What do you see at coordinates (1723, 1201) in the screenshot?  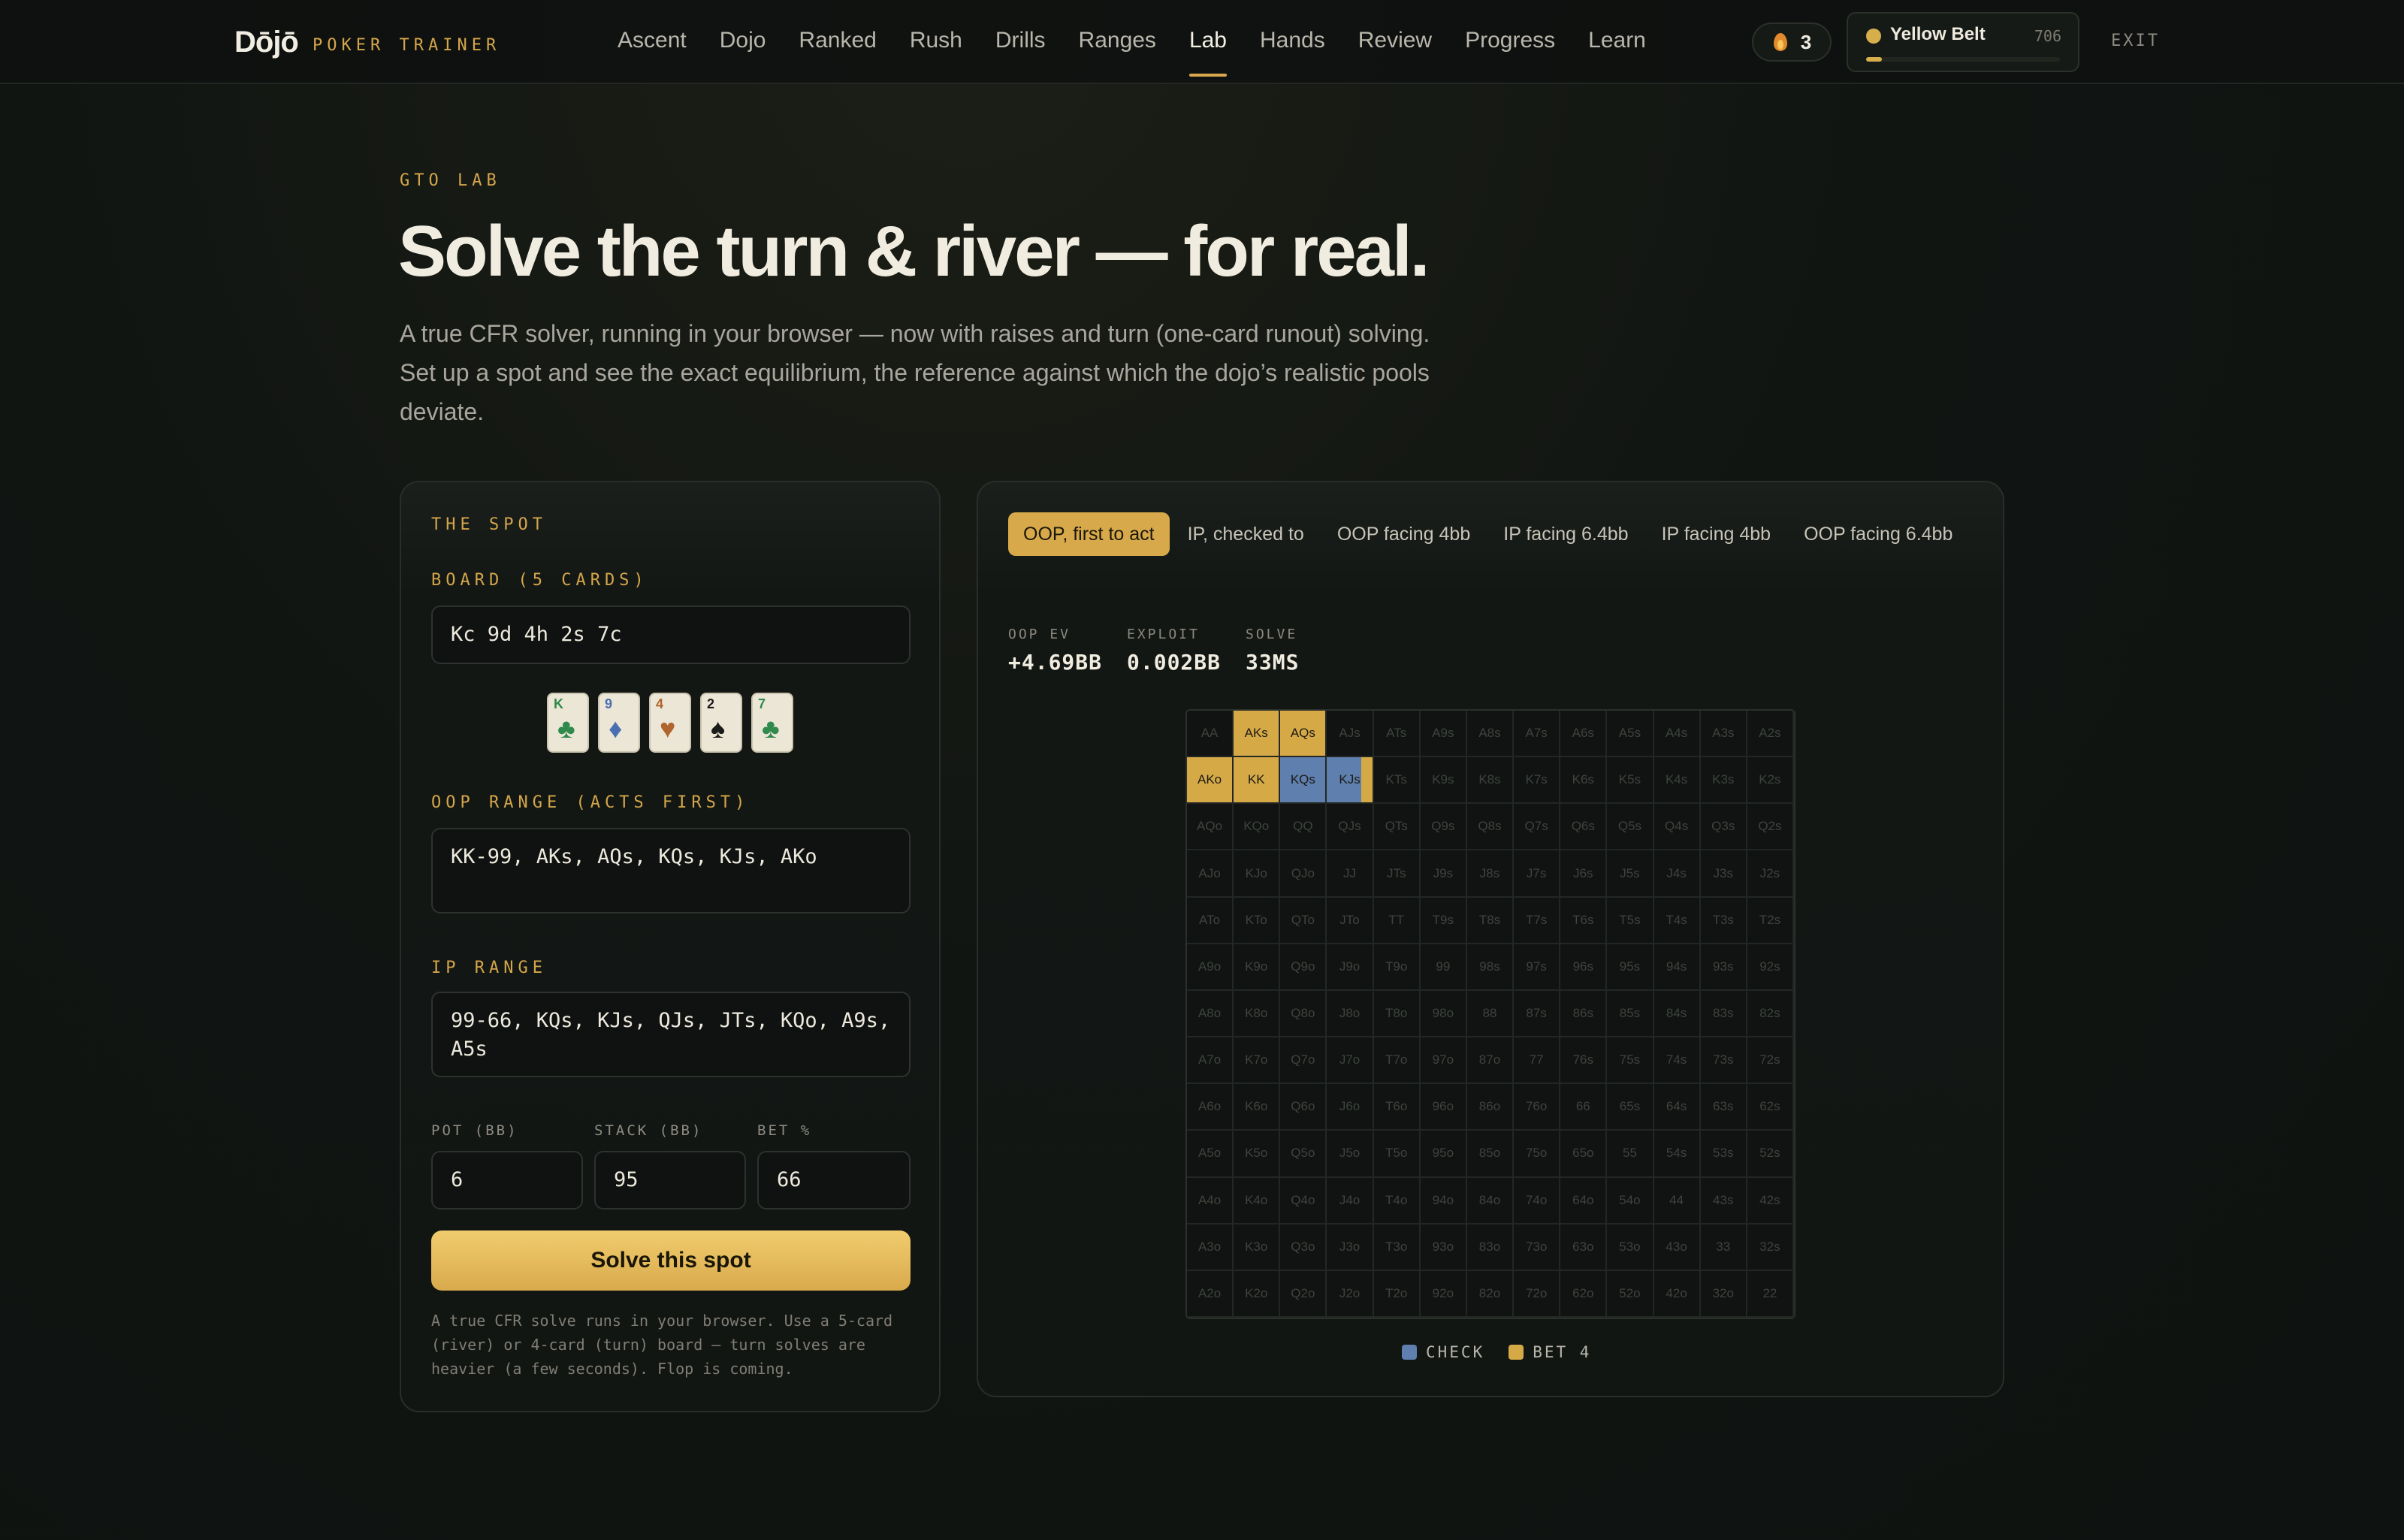 I see `matrix-cell: 43s` at bounding box center [1723, 1201].